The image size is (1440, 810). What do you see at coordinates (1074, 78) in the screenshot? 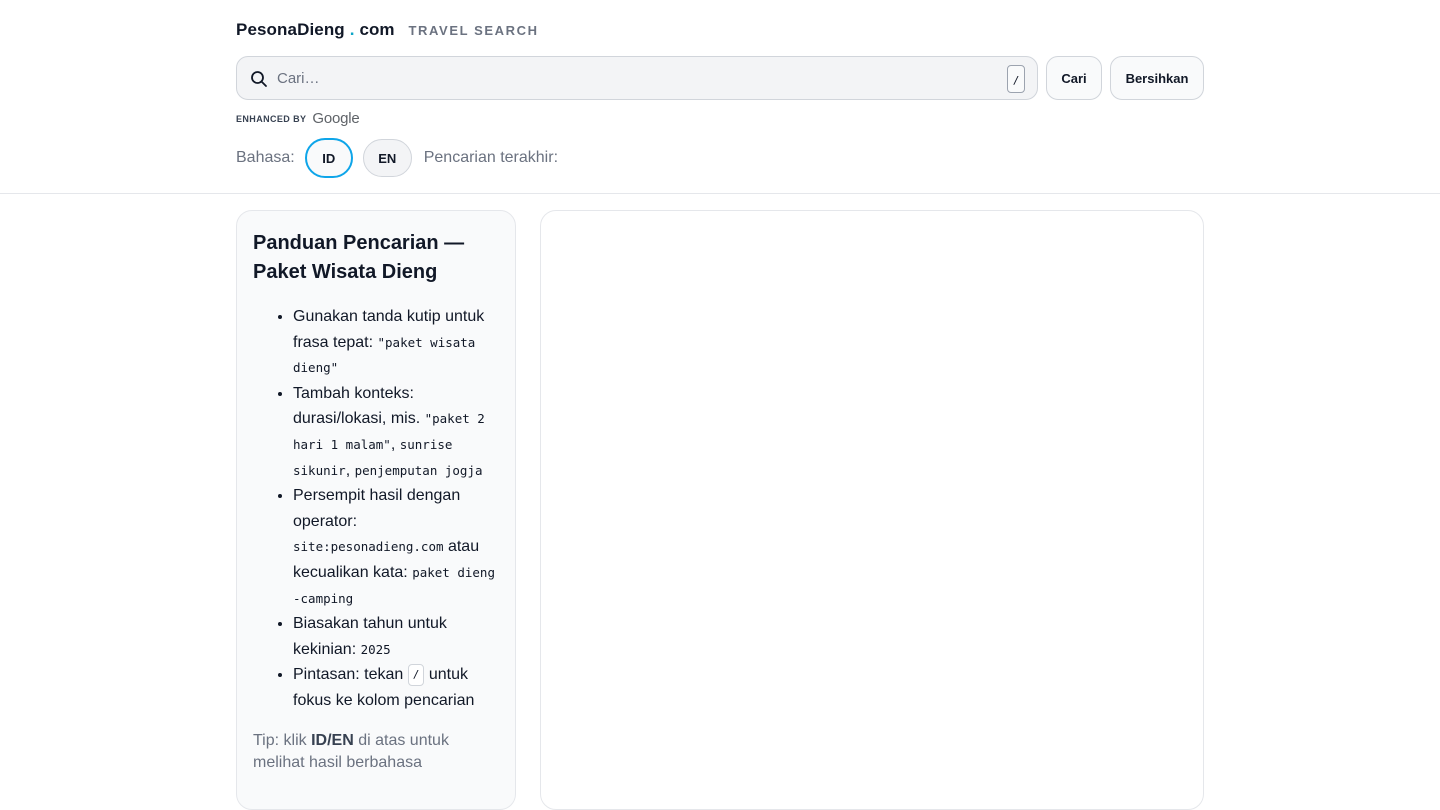
I see `search-button: Cari` at bounding box center [1074, 78].